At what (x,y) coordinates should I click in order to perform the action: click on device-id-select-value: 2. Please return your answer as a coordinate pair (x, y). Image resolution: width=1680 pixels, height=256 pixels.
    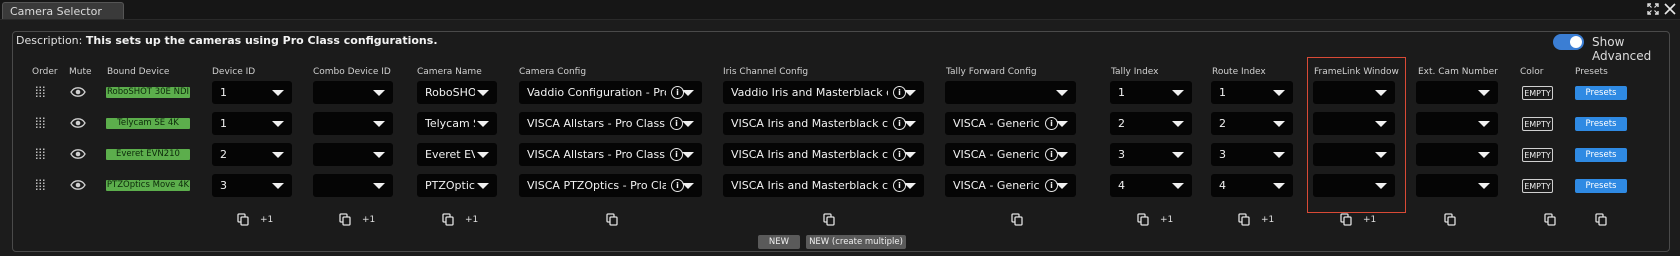
    Looking at the image, I should click on (223, 154).